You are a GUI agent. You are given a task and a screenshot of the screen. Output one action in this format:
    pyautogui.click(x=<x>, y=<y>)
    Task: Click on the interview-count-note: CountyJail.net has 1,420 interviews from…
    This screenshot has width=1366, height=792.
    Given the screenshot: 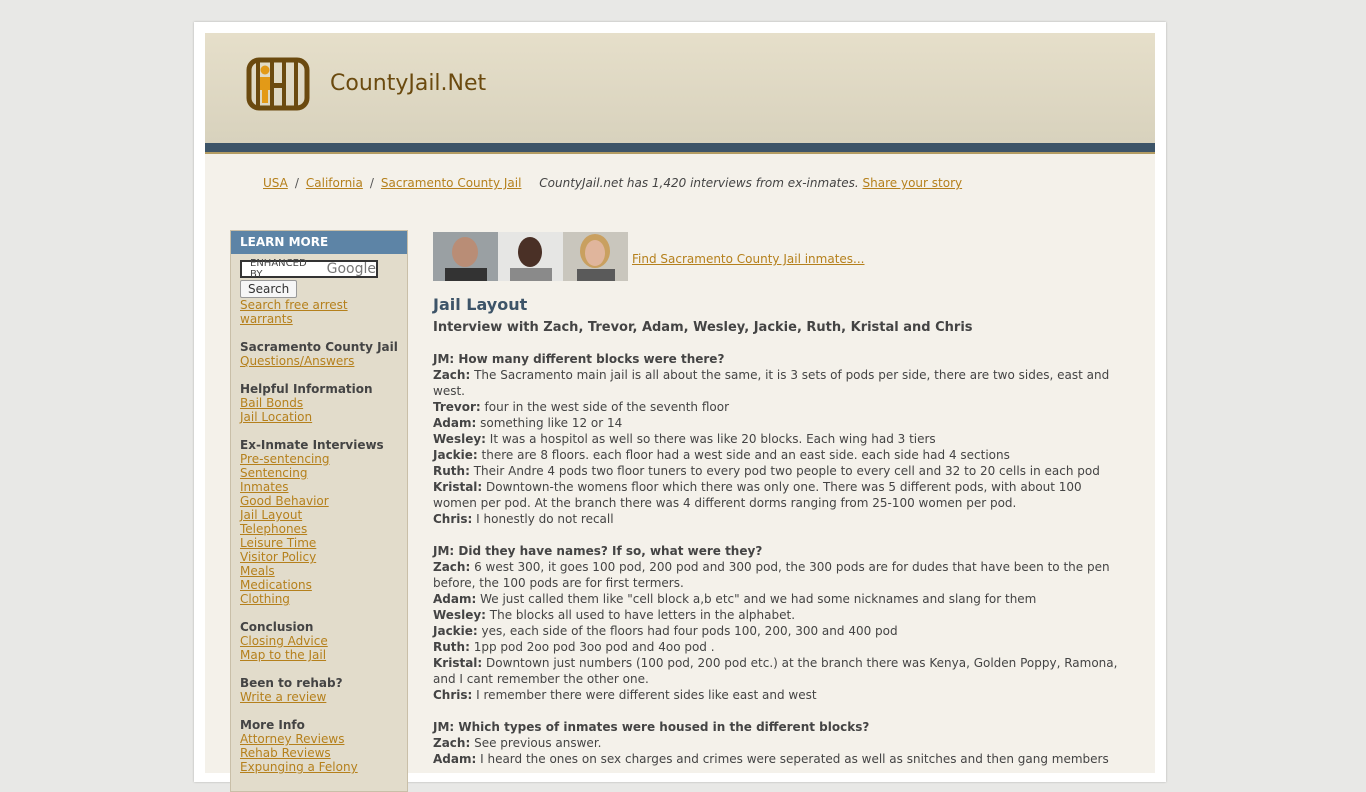 What is the action you would take?
    pyautogui.click(x=699, y=183)
    